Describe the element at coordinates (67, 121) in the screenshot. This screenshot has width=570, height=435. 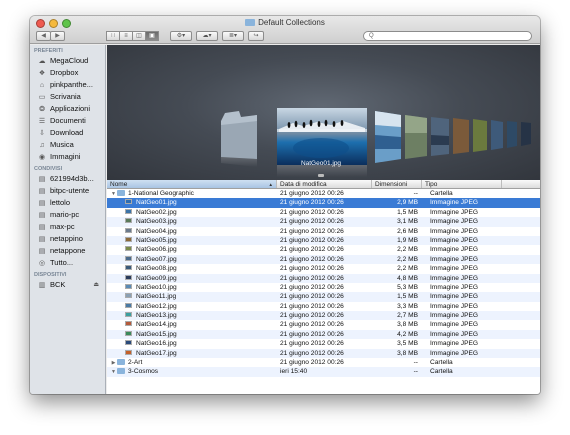
I see `sidebar-item: ☰ Documenti` at that location.